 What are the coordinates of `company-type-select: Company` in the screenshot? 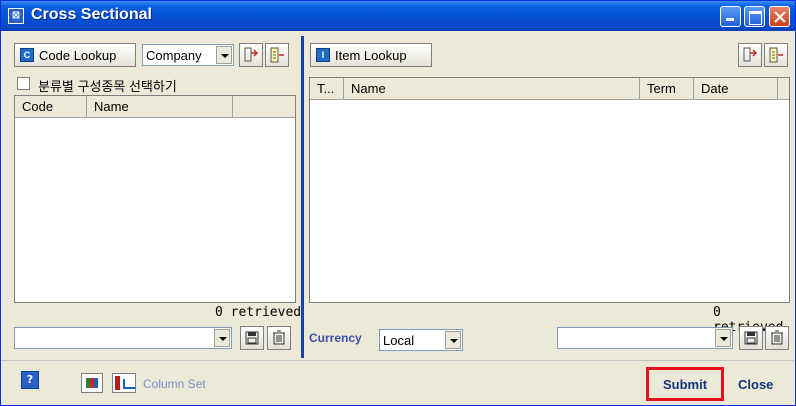 It's located at (188, 55).